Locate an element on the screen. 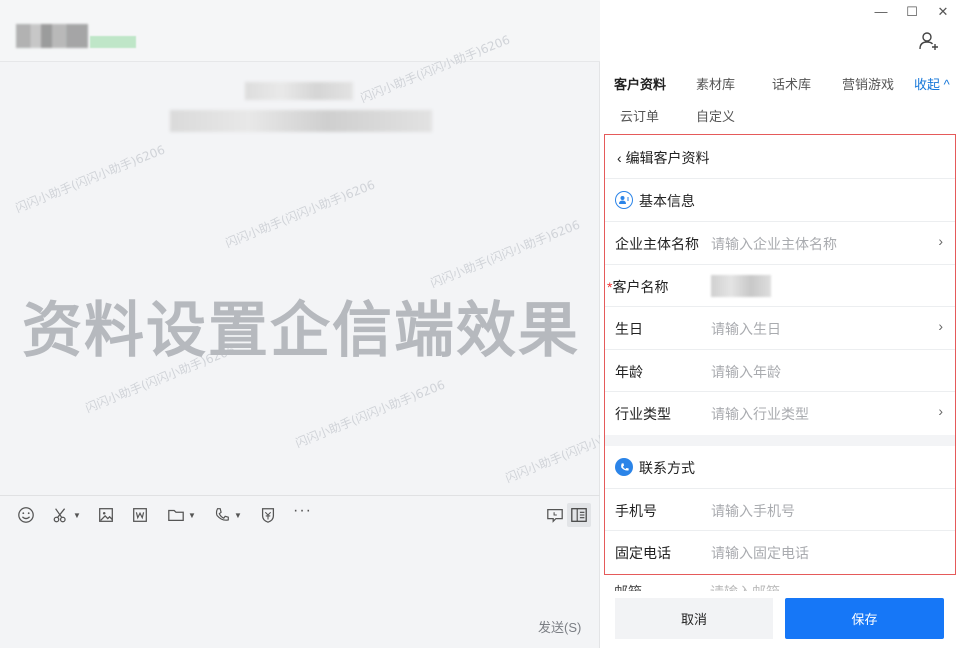  field-industry: 行业类型 请输入行业类型 › is located at coordinates (780, 413).